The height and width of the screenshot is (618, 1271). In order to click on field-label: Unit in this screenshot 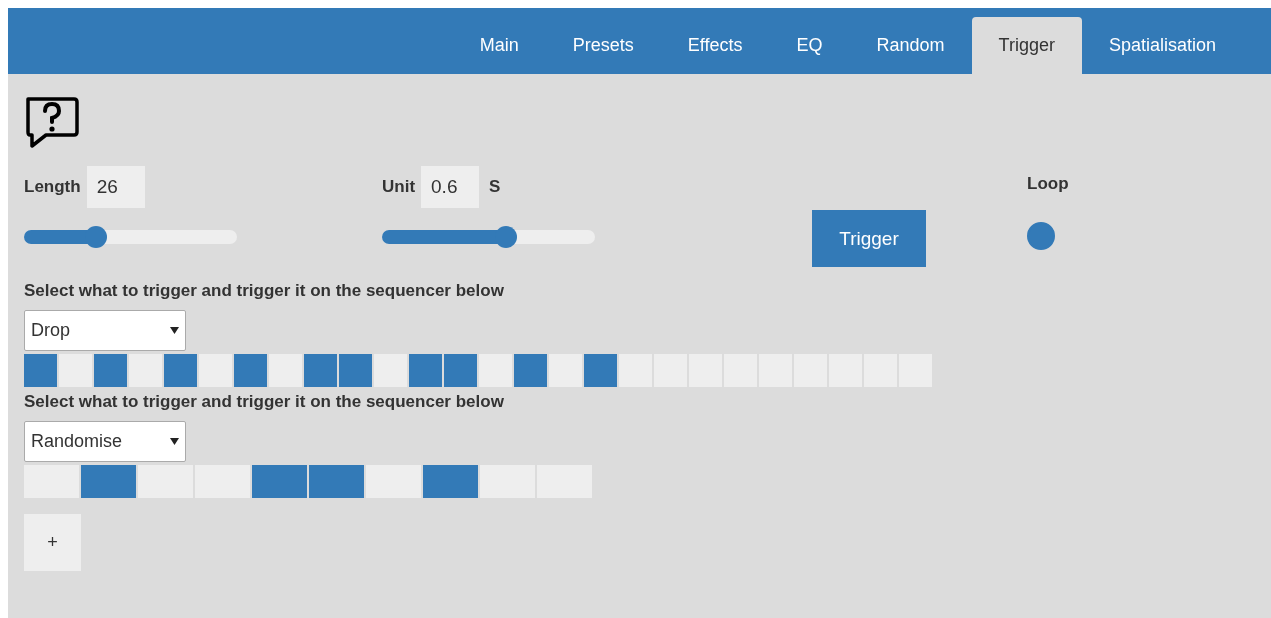, I will do `click(399, 187)`.